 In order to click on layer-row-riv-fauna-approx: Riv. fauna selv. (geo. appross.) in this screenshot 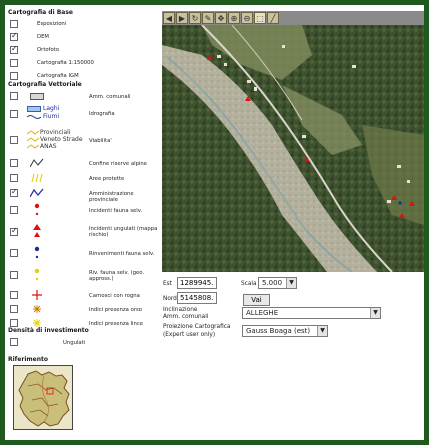, I will do `click(83, 276)`.